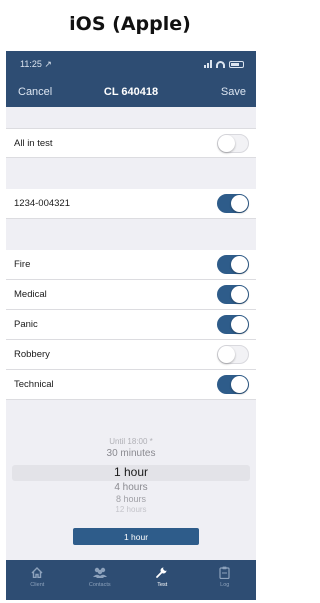 This screenshot has height=603, width=320. I want to click on save-button: Save, so click(233, 92).